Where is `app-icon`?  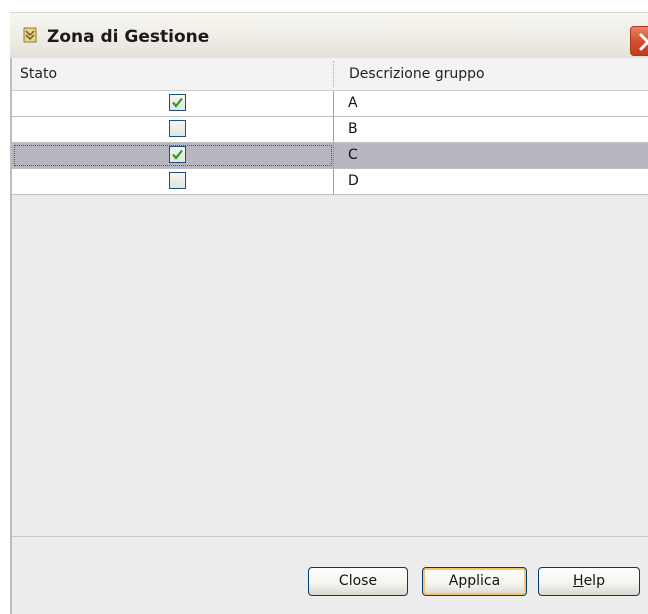
app-icon is located at coordinates (30, 35).